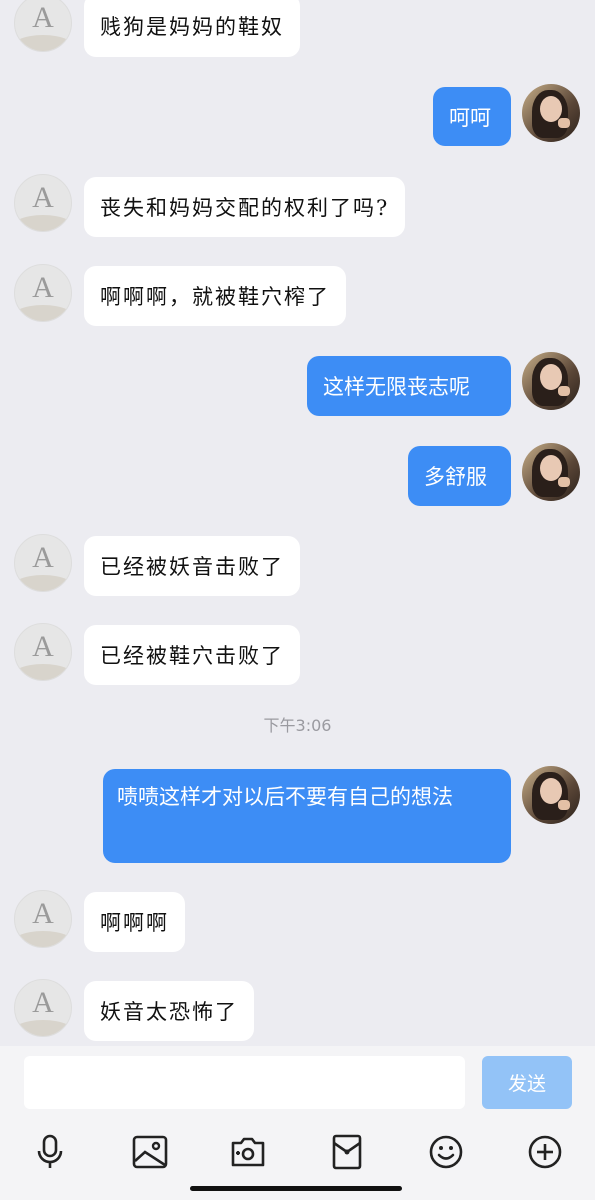  Describe the element at coordinates (459, 476) in the screenshot. I see `outgoing-message-bubble: 多舒服` at that location.